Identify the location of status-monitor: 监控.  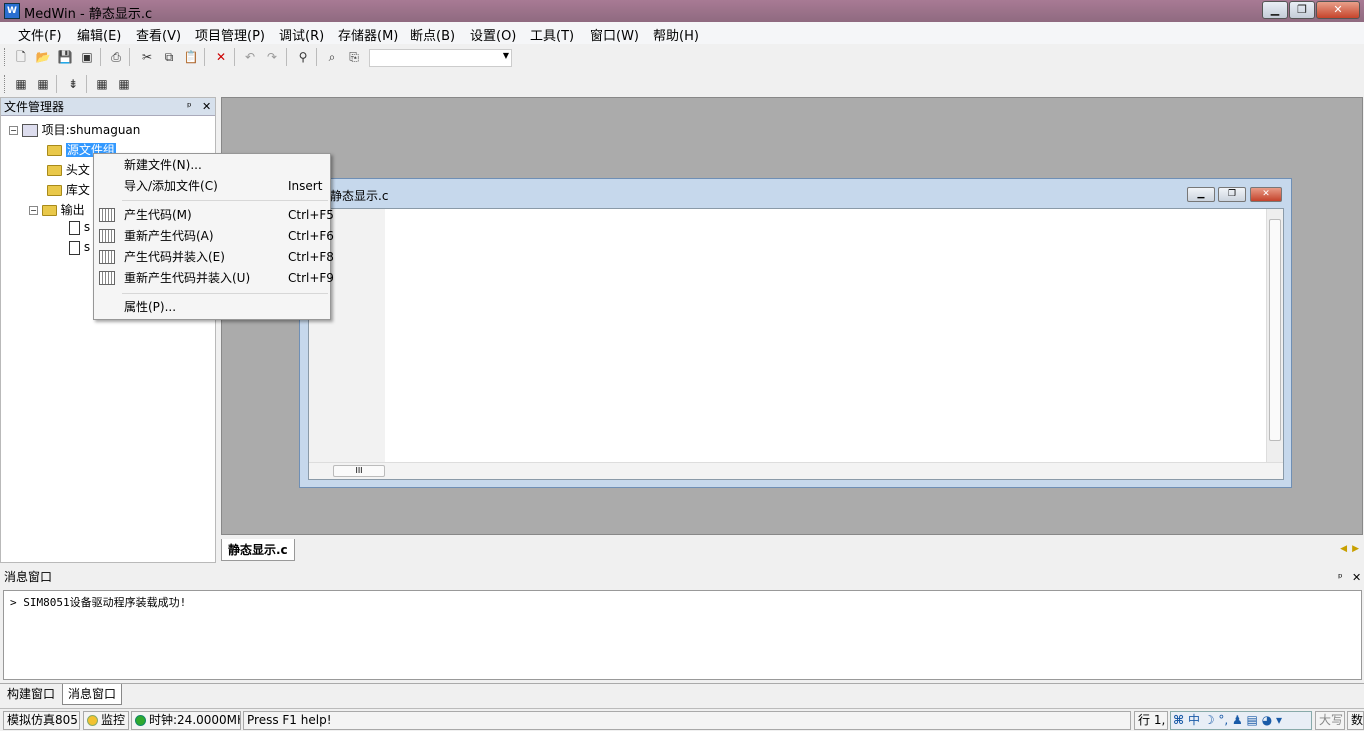
(106, 720).